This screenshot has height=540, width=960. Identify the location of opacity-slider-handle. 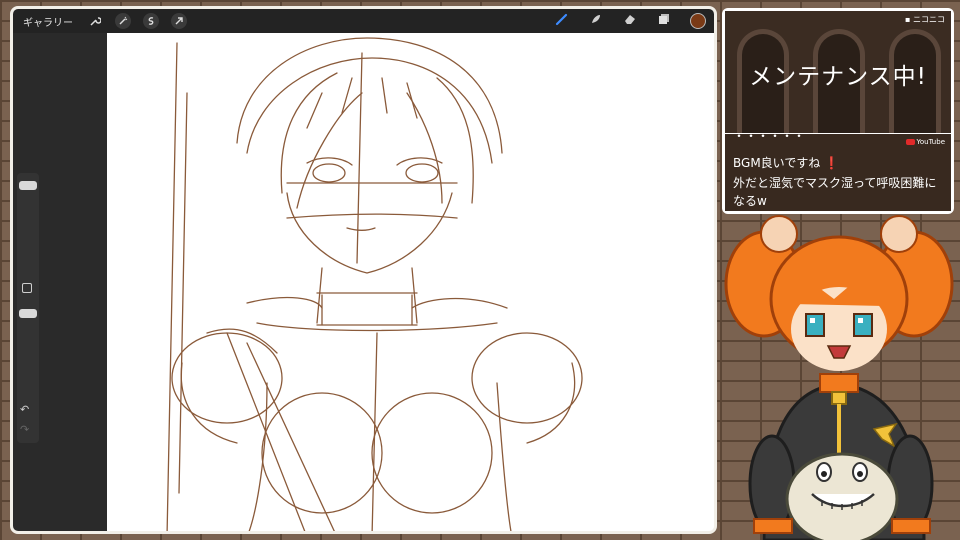
(28, 313).